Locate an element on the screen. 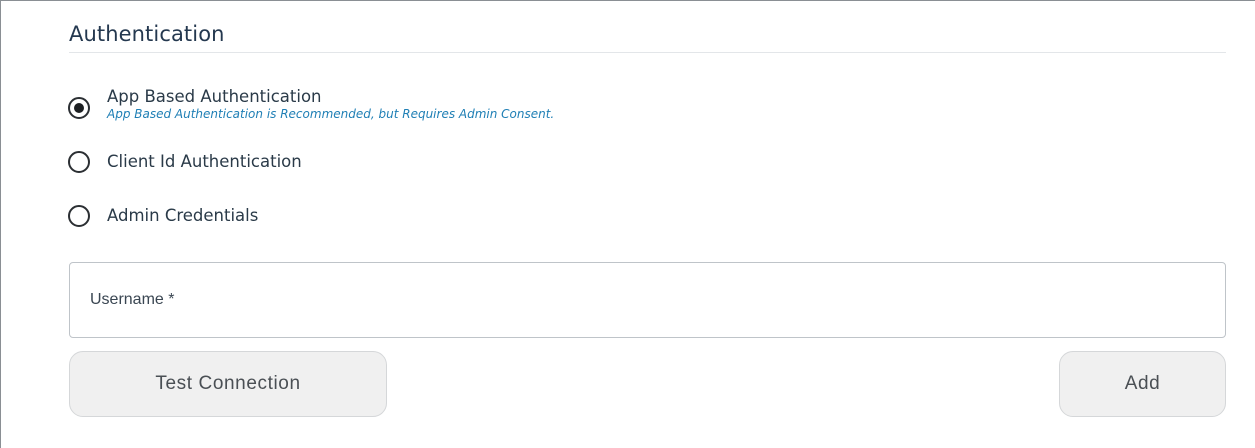  radio-client-id-auth: Client Id Authentication is located at coordinates (185, 162).